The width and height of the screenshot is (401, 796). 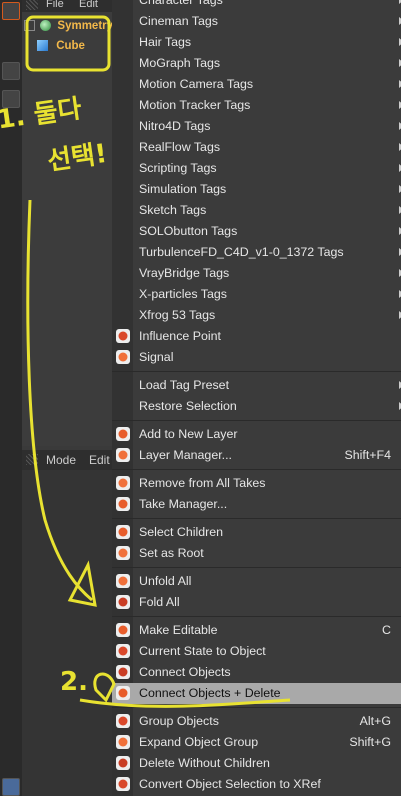 I want to click on menu-item-shortcut: Alt+G, so click(x=375, y=721).